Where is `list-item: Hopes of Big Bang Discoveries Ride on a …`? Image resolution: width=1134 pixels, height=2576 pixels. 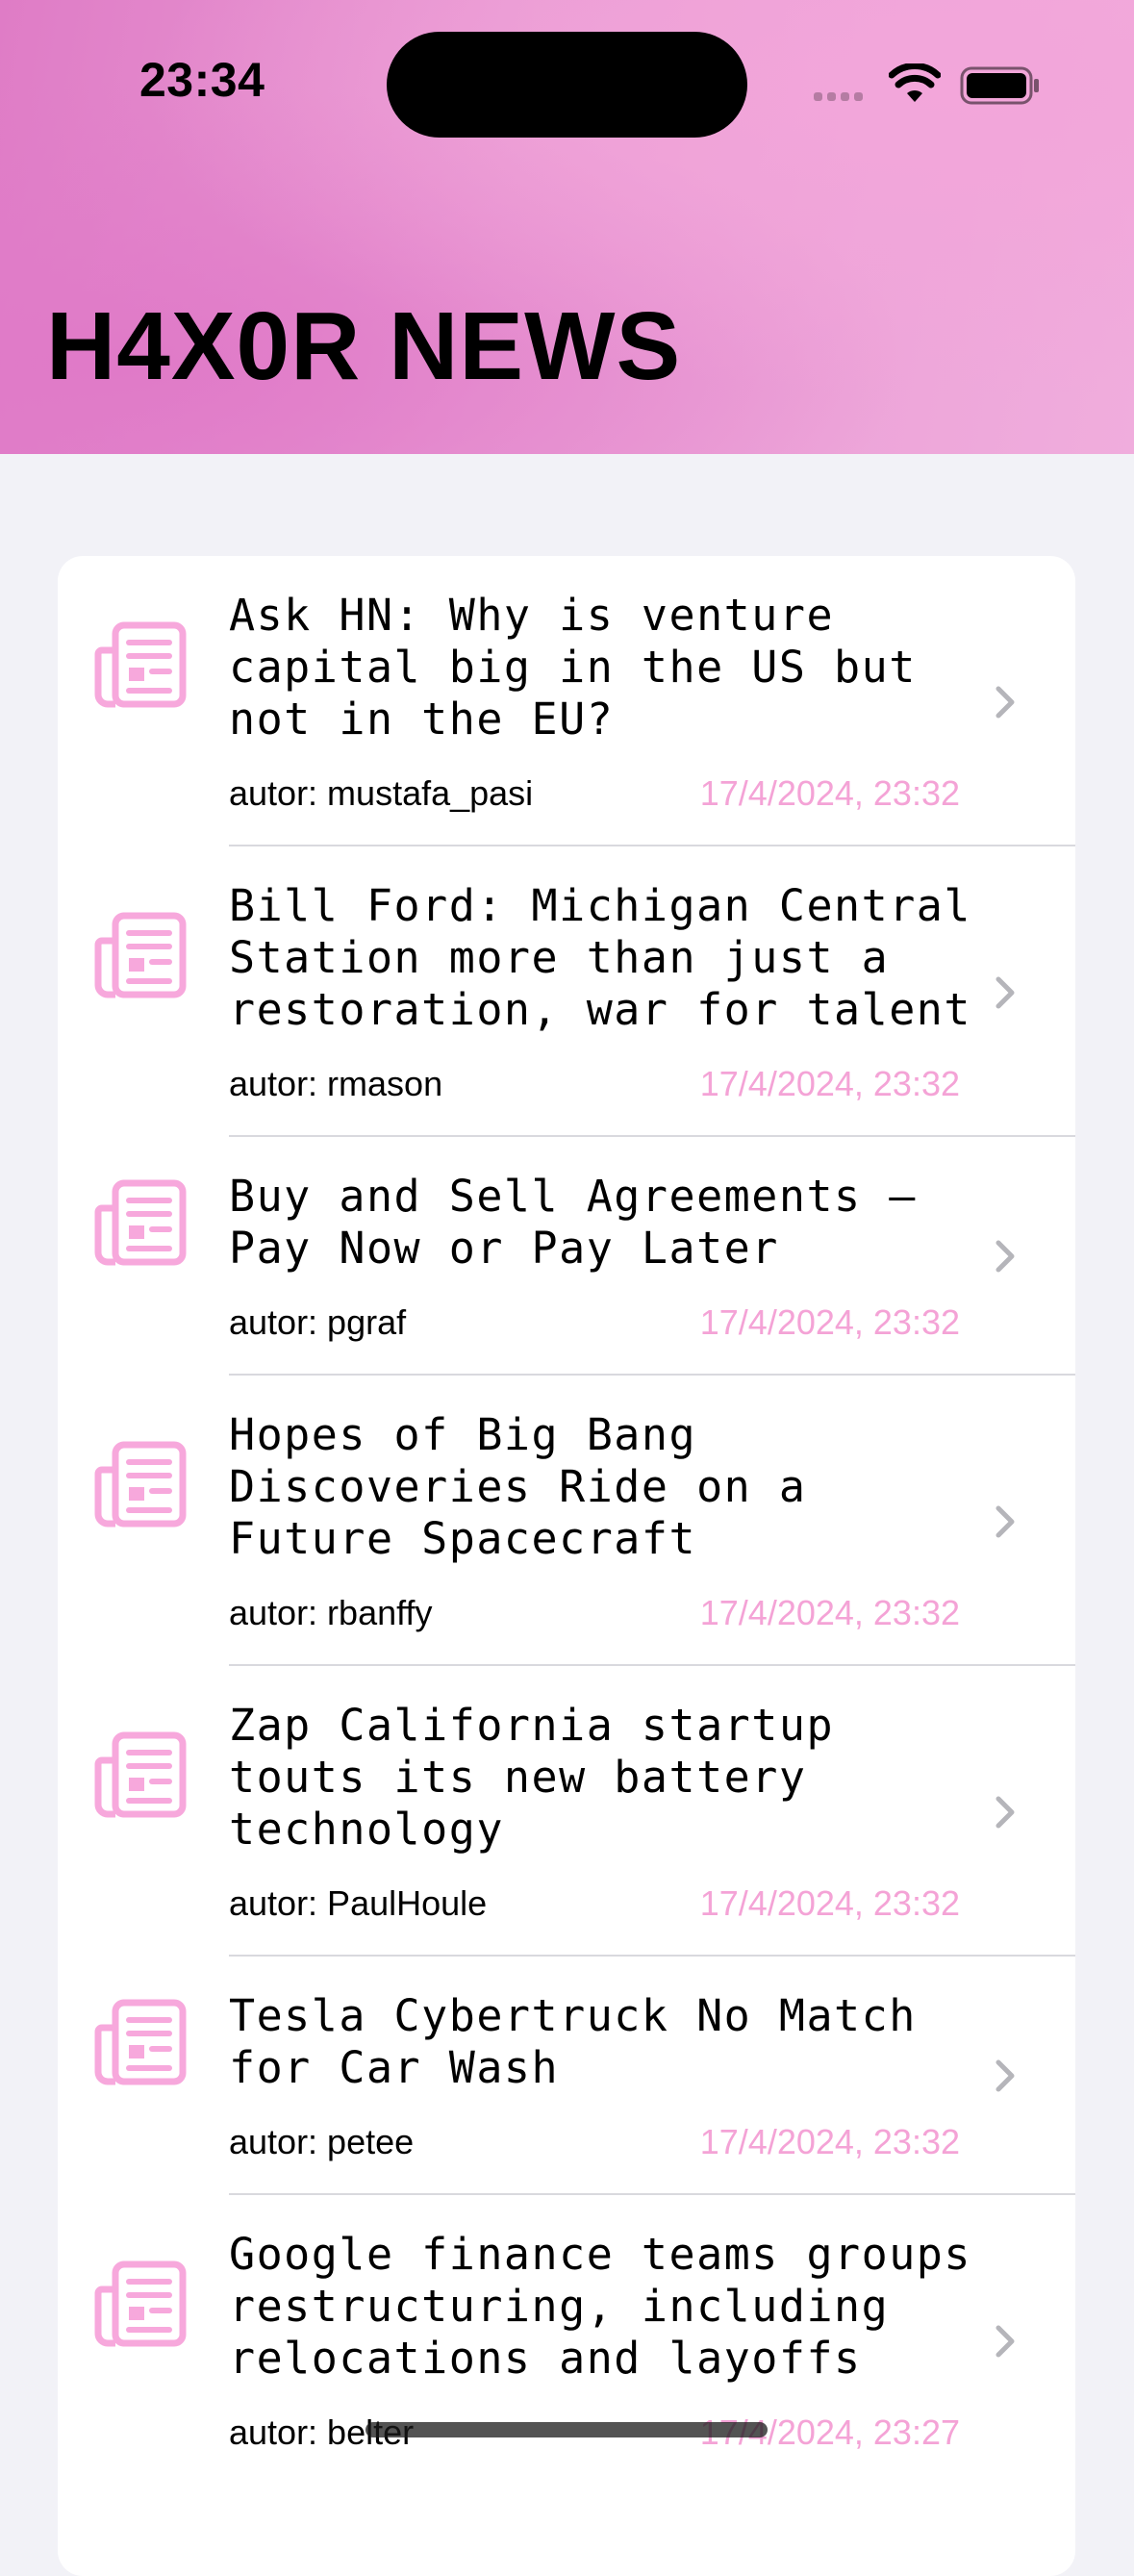
list-item: Hopes of Big Bang Discoveries Ride on a … is located at coordinates (567, 1521).